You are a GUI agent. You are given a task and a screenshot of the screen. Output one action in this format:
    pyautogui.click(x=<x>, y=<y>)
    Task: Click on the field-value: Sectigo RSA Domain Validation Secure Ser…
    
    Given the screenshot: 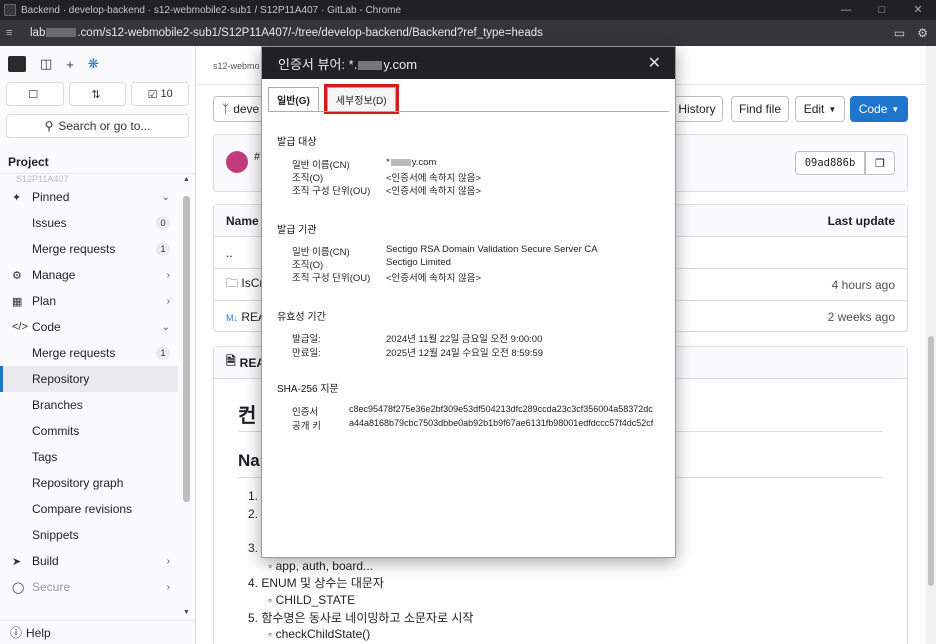 What is the action you would take?
    pyautogui.click(x=492, y=249)
    